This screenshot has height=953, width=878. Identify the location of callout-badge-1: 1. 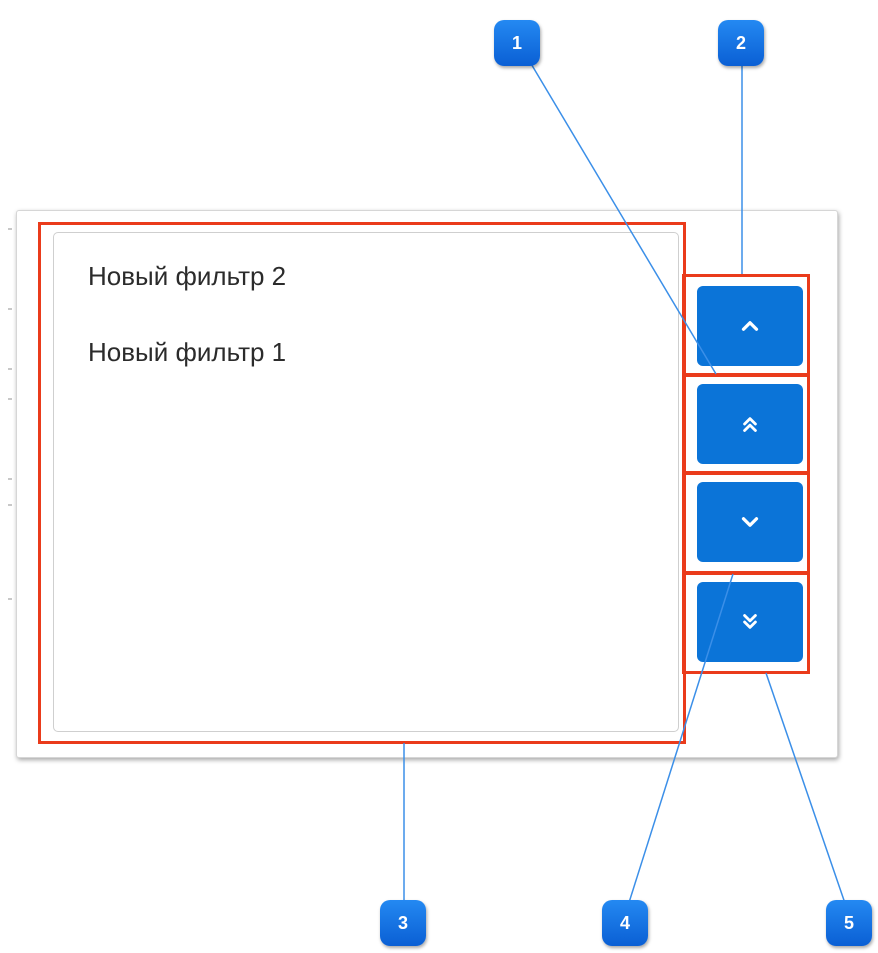
(517, 43).